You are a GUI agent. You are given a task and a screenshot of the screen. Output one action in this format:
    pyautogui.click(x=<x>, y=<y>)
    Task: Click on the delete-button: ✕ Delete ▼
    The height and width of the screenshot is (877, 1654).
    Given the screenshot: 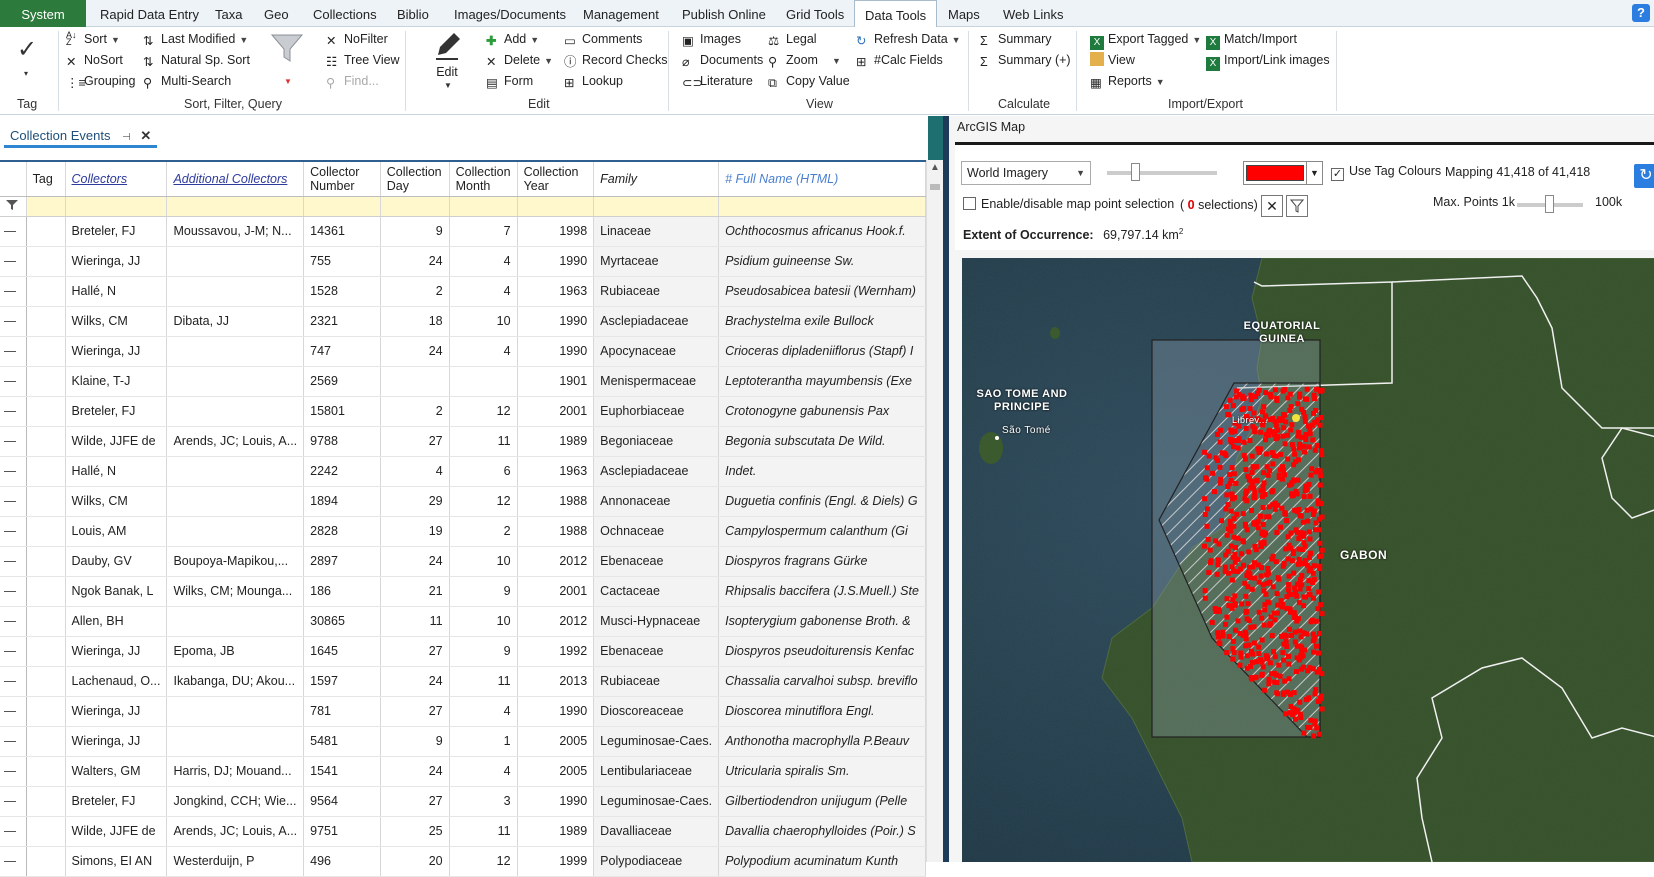 What is the action you would take?
    pyautogui.click(x=519, y=60)
    